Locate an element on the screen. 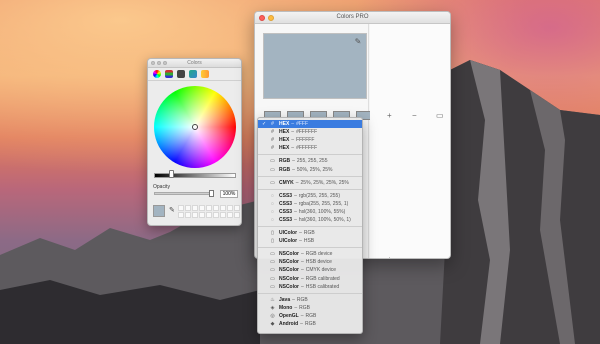 Image resolution: width=600 pixels, height=344 pixels. format-example: 255, 255, 255 is located at coordinates (312, 161).